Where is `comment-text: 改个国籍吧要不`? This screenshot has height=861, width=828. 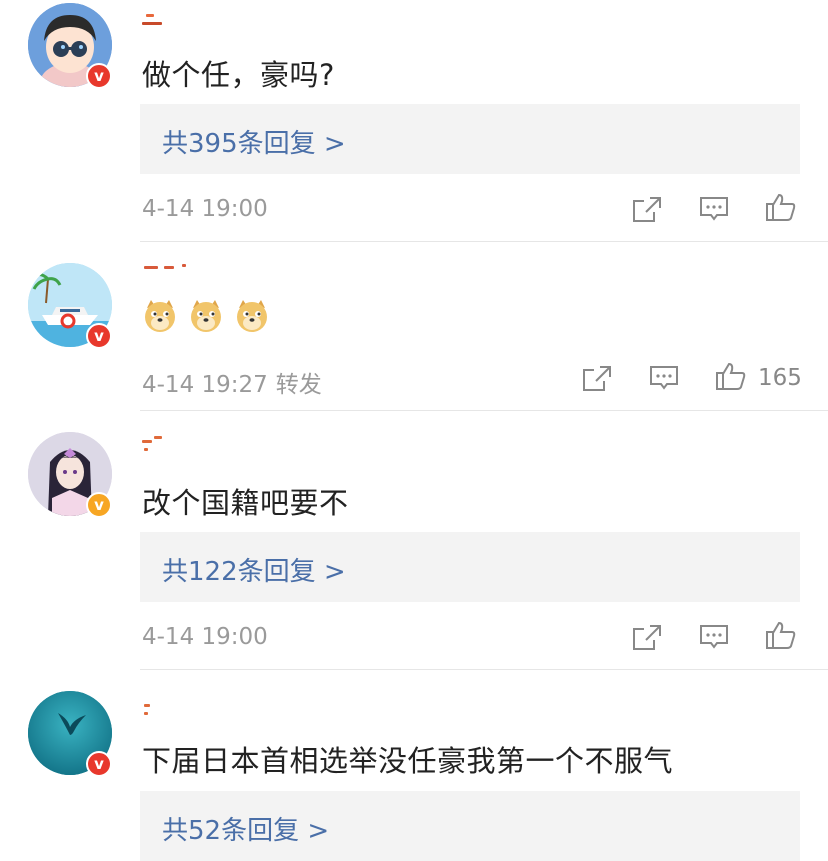
comment-text: 改个国籍吧要不 is located at coordinates (245, 503).